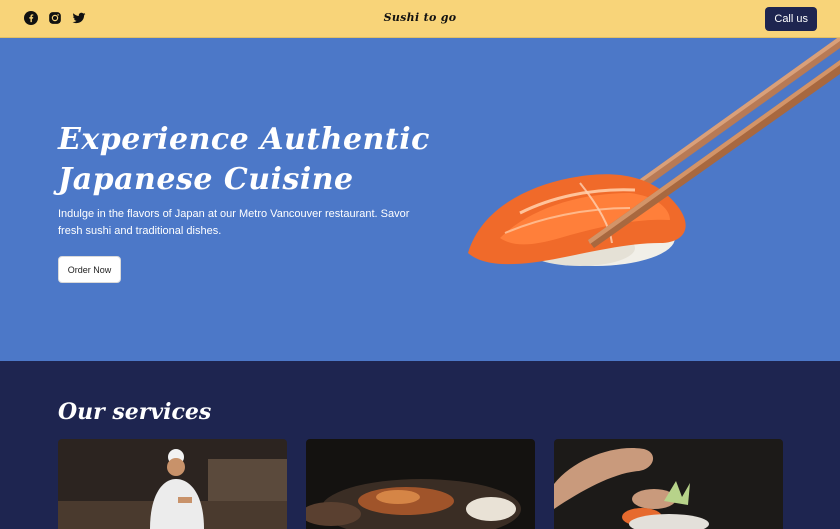  I want to click on chef-image, so click(172, 484).